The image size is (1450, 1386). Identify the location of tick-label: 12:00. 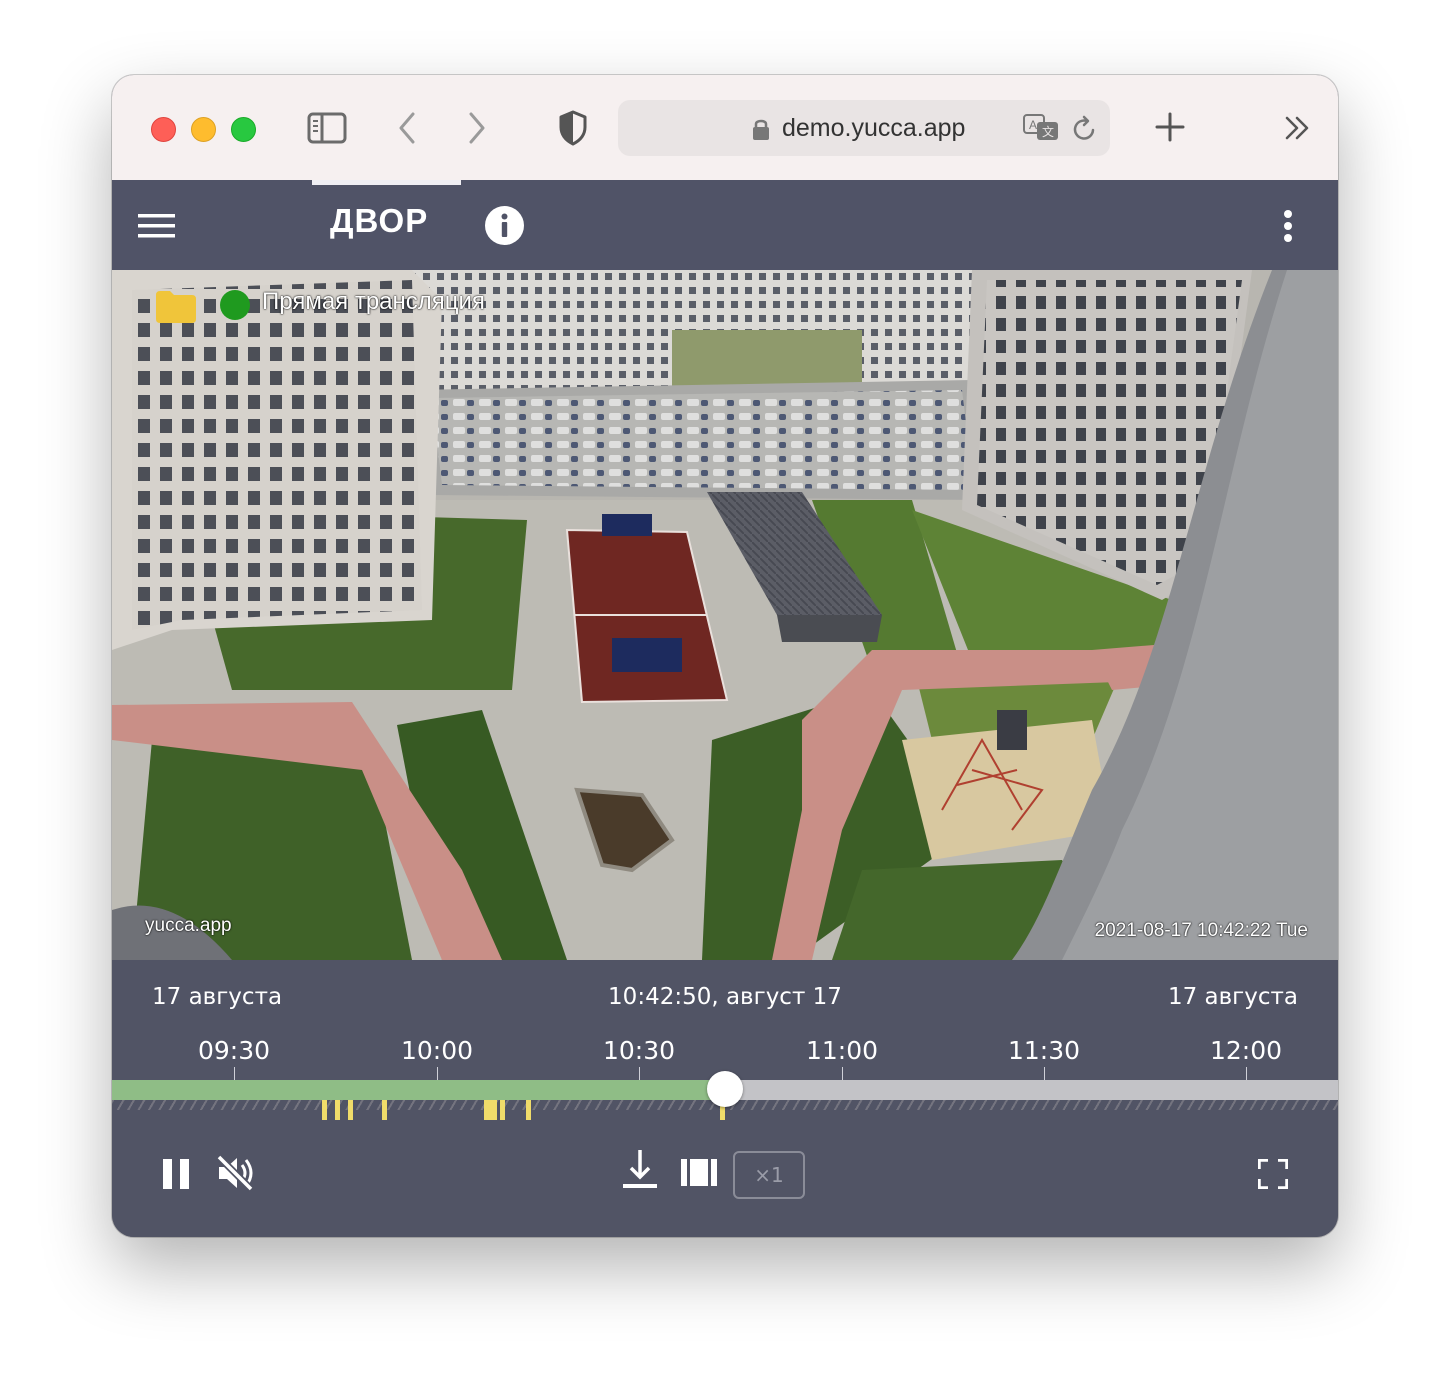
(1246, 1050).